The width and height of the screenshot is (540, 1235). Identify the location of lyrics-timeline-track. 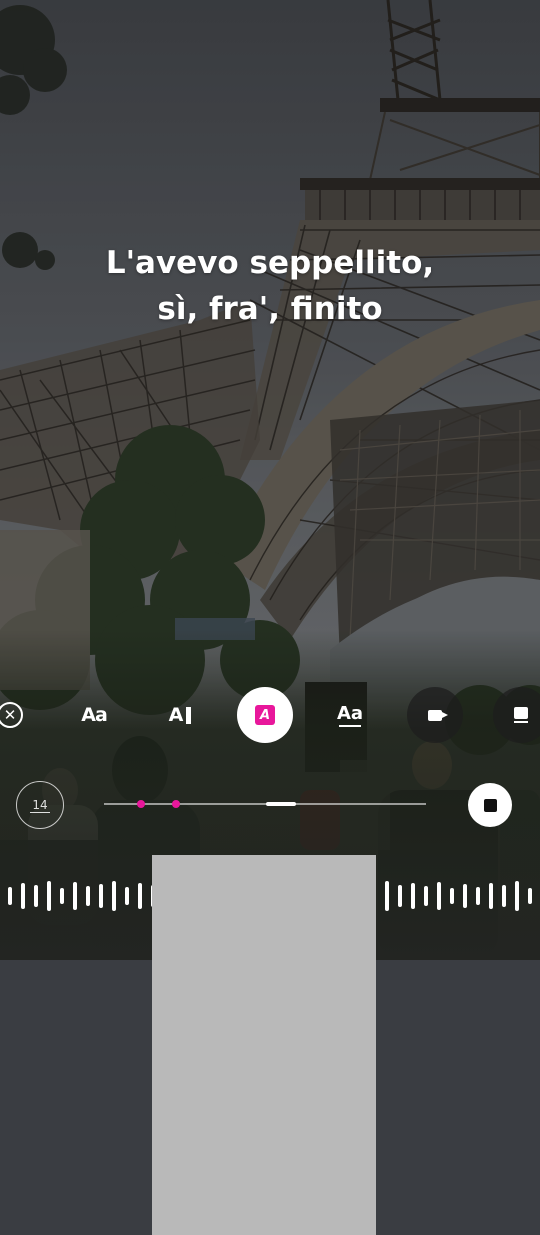
(265, 804).